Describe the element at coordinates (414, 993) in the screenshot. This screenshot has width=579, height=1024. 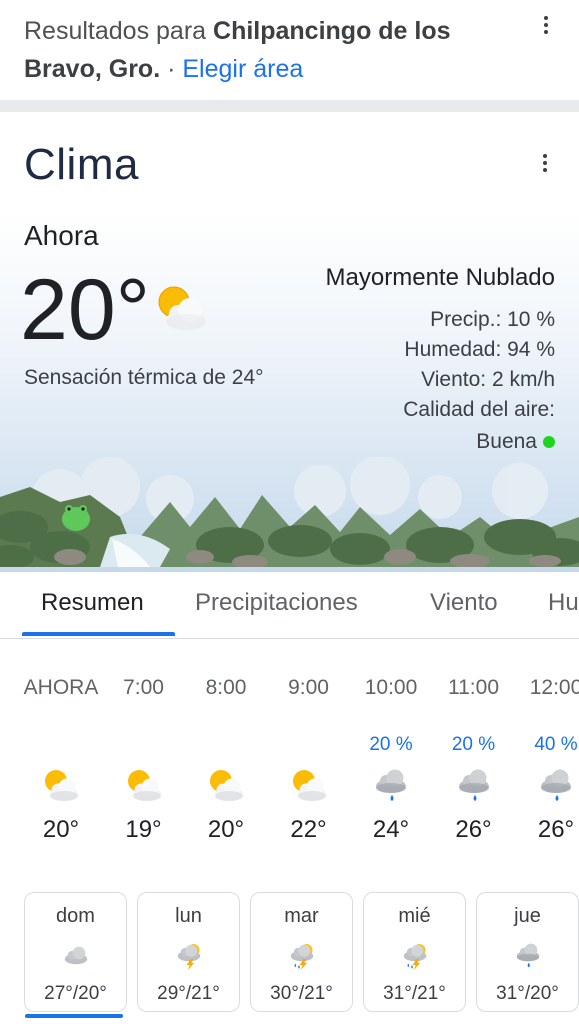
I see `day-temp-range: 31°/21°` at that location.